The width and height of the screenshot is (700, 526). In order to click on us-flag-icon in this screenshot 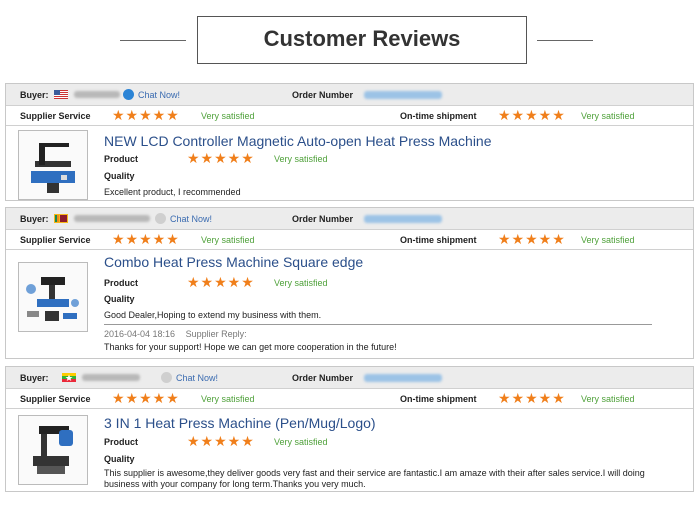, I will do `click(61, 94)`.